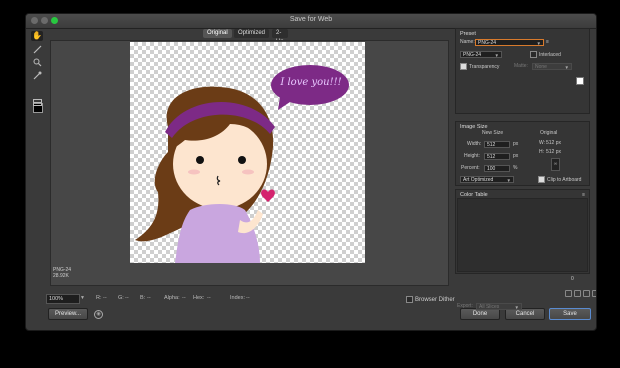 The image size is (620, 368). What do you see at coordinates (99, 298) in the screenshot?
I see `red-label: R:` at bounding box center [99, 298].